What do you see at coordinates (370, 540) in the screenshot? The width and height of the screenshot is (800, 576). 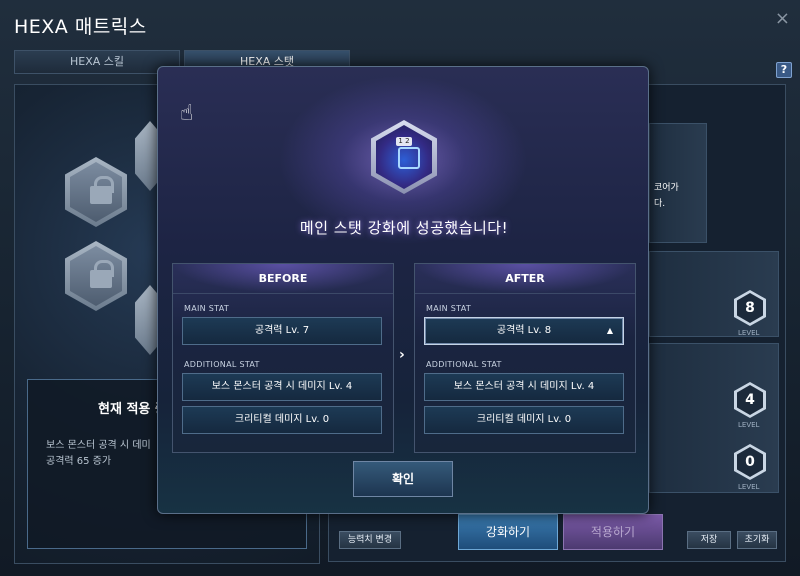 I see `change-stat-button: 능력치 변경` at bounding box center [370, 540].